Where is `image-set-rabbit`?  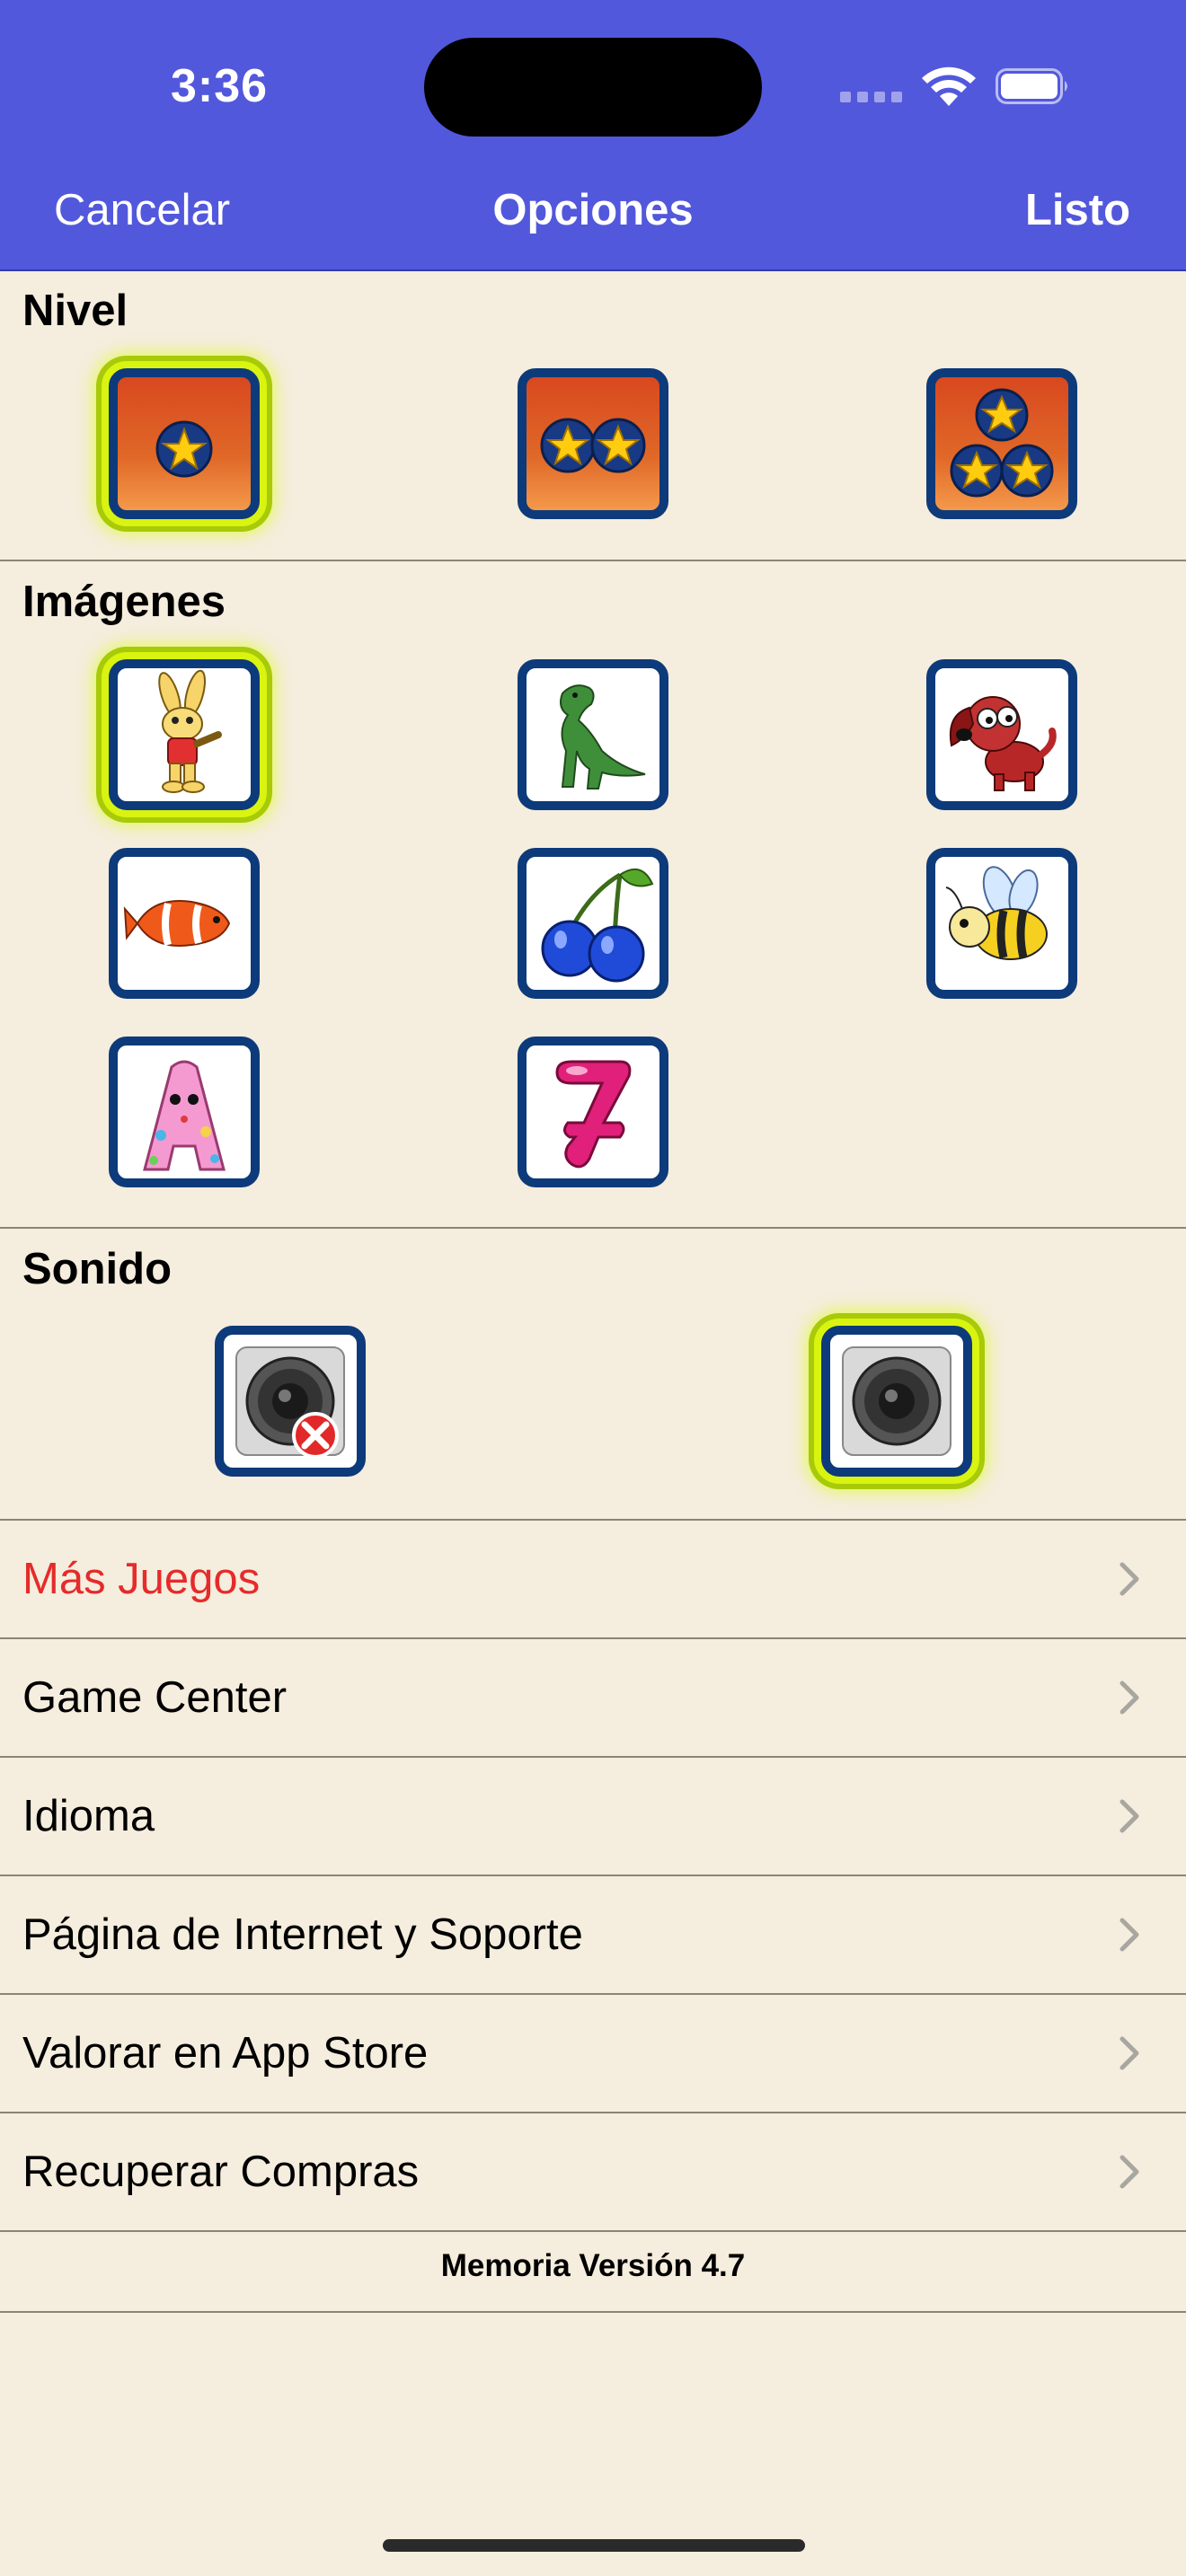 image-set-rabbit is located at coordinates (184, 734).